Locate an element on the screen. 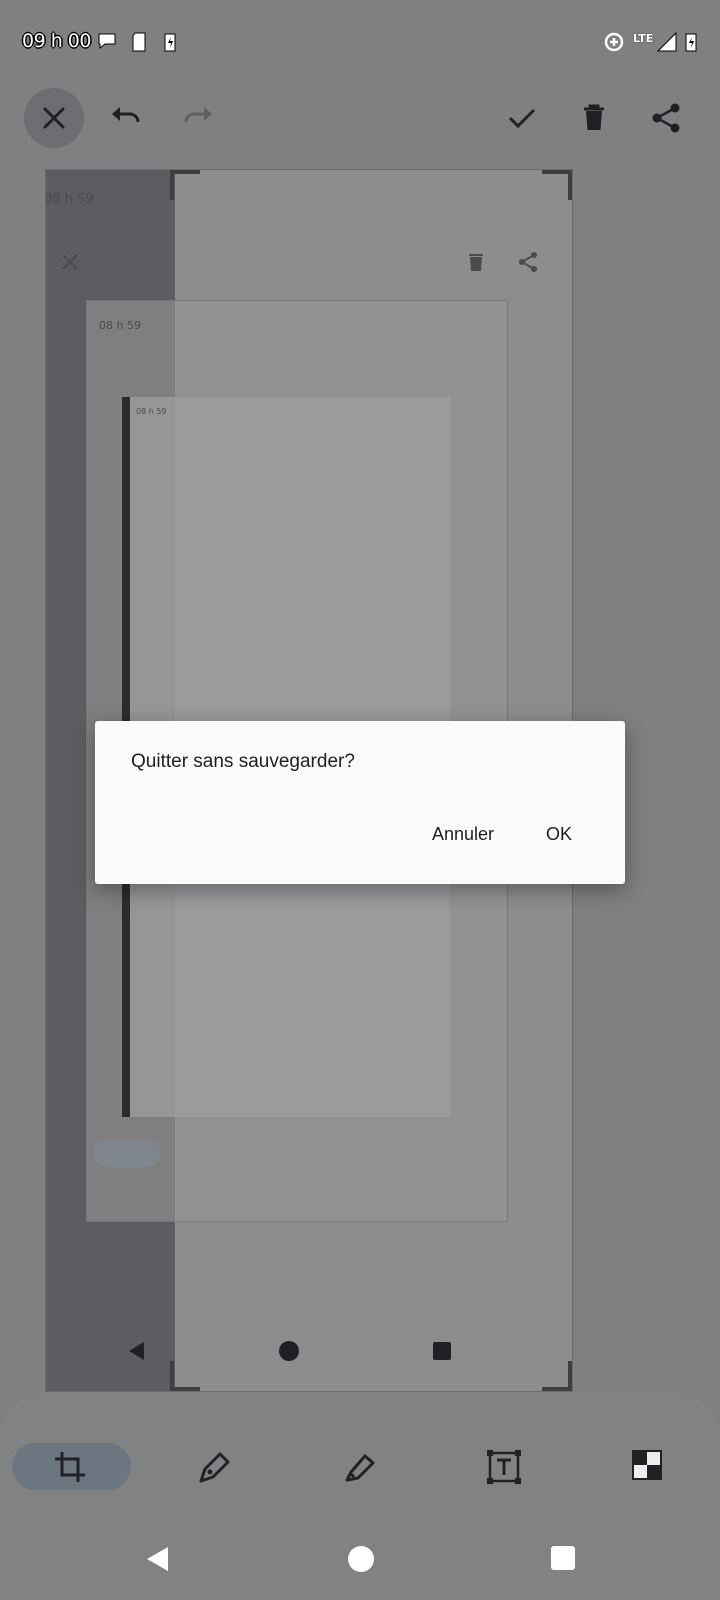 This screenshot has height=1600, width=720. discard-dialog: Quitter sans sauvegarder? Annuler OK is located at coordinates (360, 802).